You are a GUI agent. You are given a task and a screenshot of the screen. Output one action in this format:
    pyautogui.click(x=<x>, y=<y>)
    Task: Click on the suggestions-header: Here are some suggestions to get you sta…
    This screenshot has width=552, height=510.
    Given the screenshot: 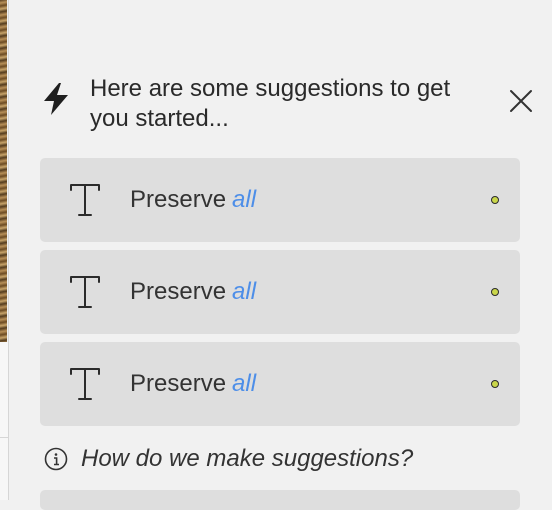 What is the action you would take?
    pyautogui.click(x=286, y=104)
    